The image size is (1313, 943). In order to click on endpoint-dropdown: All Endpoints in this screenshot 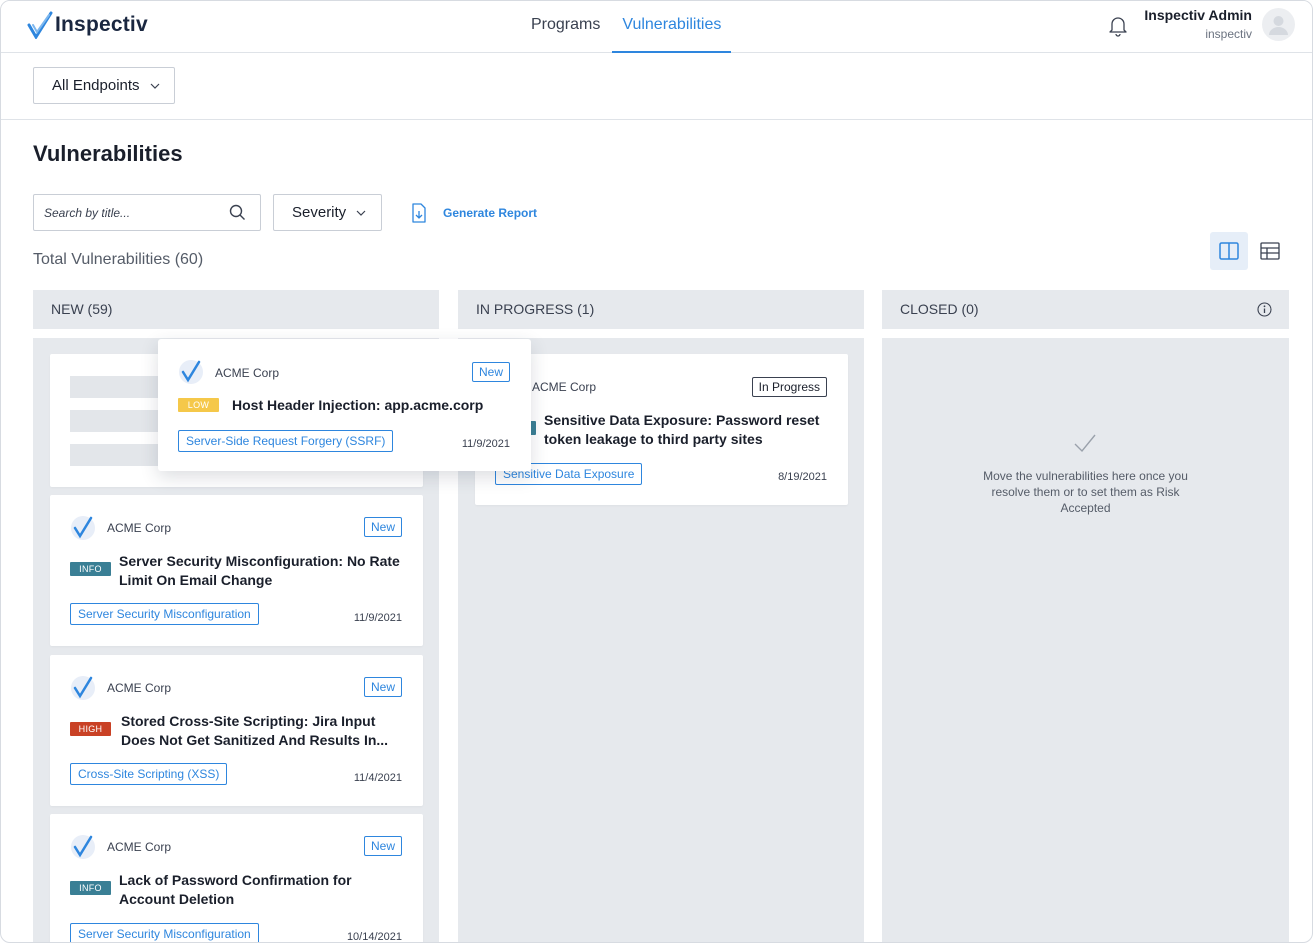, I will do `click(104, 85)`.